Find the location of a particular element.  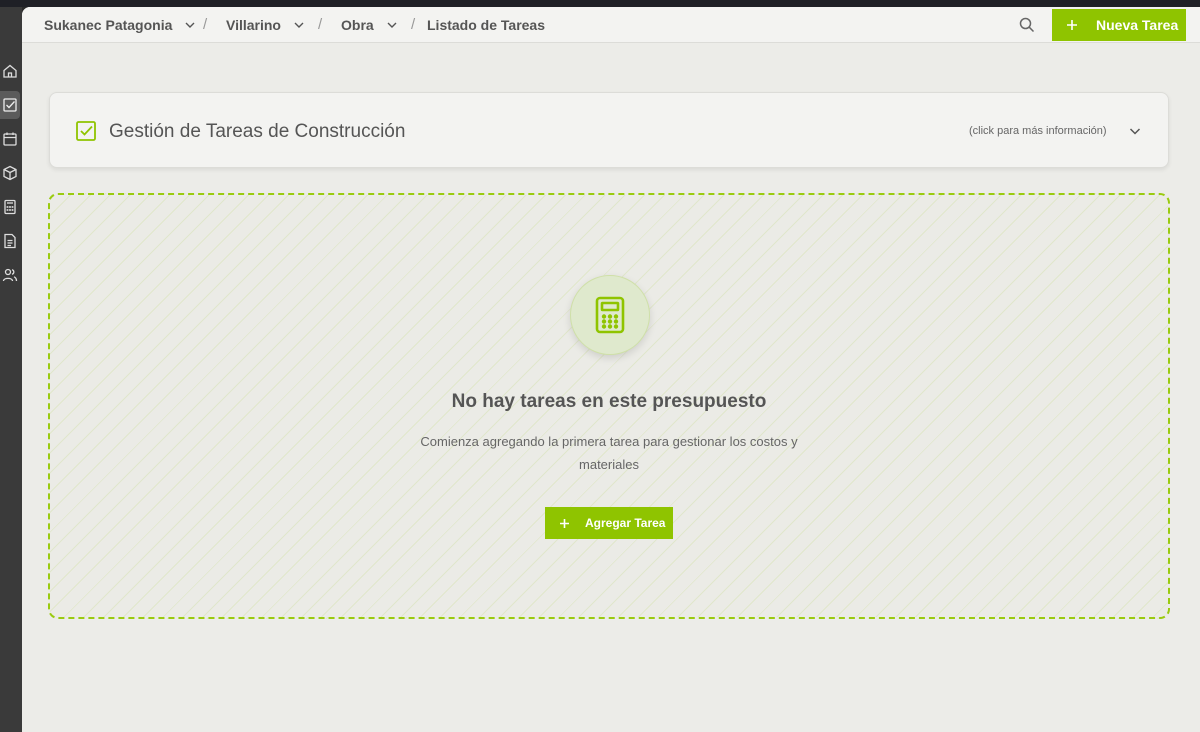

box-icon is located at coordinates (10, 173).